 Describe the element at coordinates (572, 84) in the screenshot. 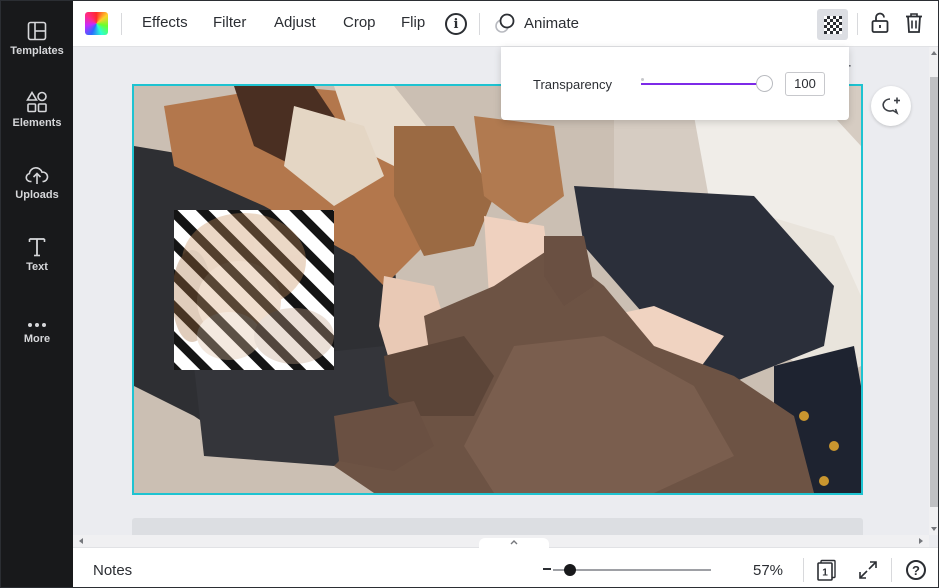

I see `transparency-label: Transparency` at that location.